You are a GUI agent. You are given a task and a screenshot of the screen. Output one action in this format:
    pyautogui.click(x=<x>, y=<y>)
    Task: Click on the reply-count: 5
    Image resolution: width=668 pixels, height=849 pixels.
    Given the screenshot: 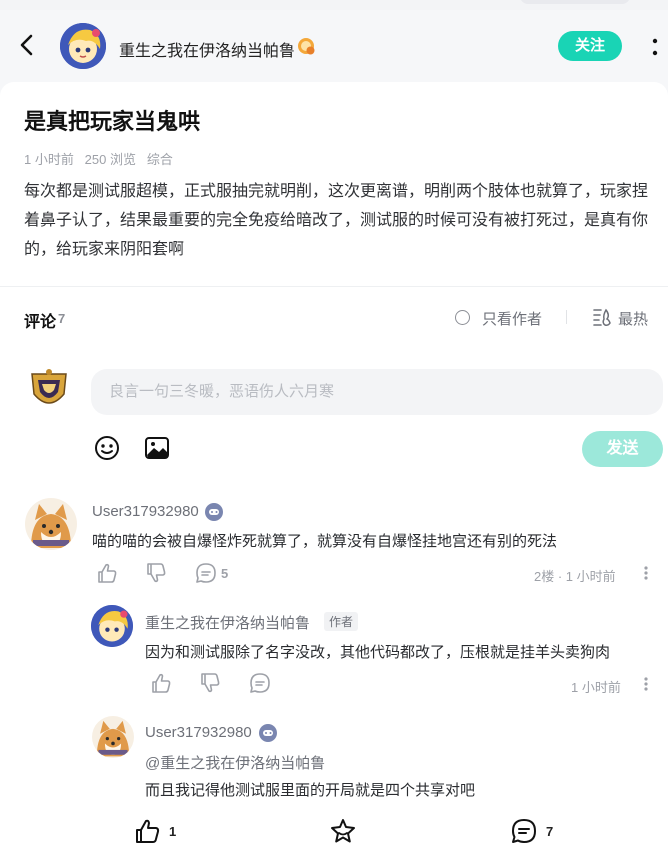 What is the action you would take?
    pyautogui.click(x=225, y=573)
    